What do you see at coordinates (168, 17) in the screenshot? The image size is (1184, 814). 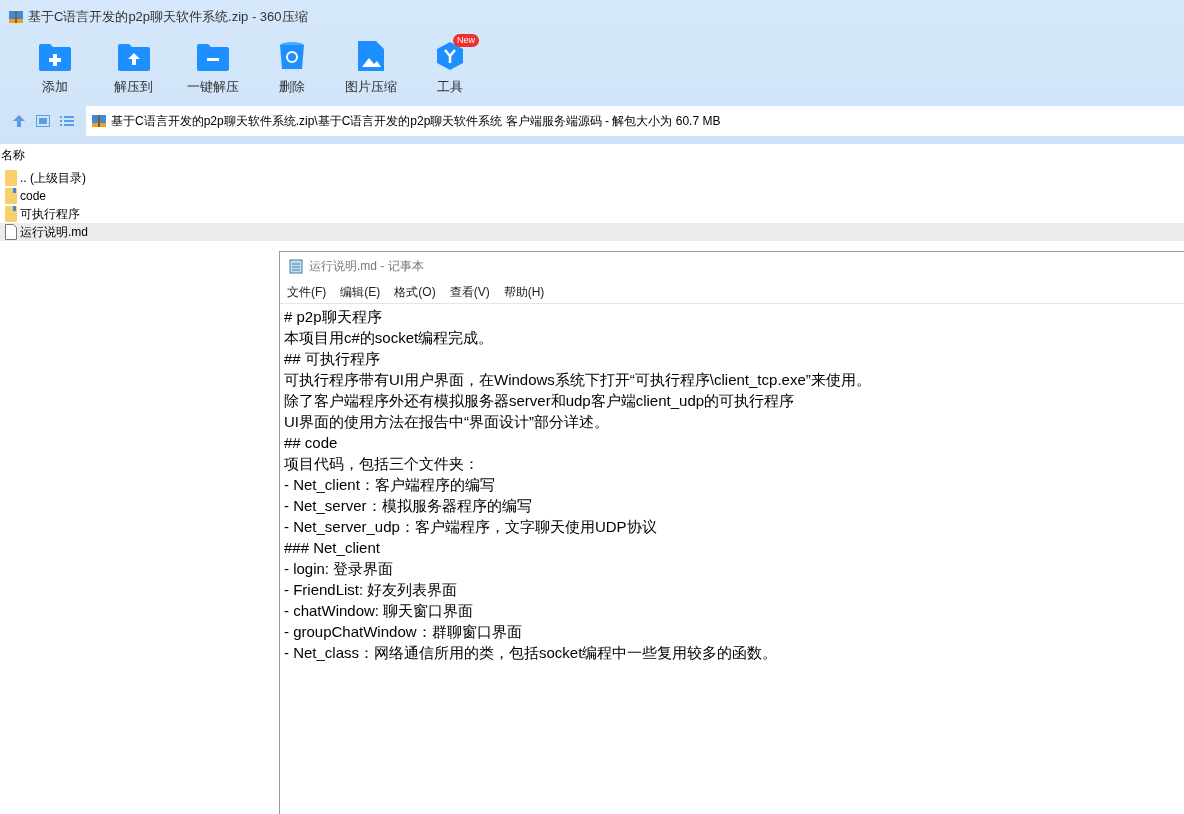 I see `window-title: 基于C语言开发的p2p聊天软件系统.zip - 360压缩` at bounding box center [168, 17].